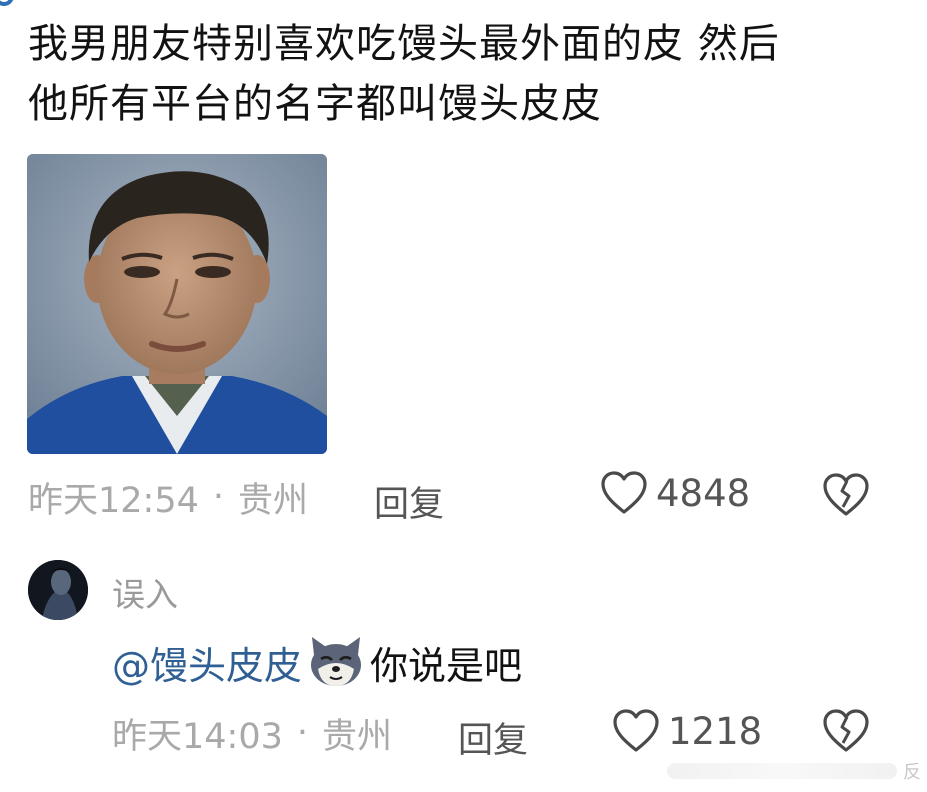  I want to click on portrait-photo, so click(177, 304).